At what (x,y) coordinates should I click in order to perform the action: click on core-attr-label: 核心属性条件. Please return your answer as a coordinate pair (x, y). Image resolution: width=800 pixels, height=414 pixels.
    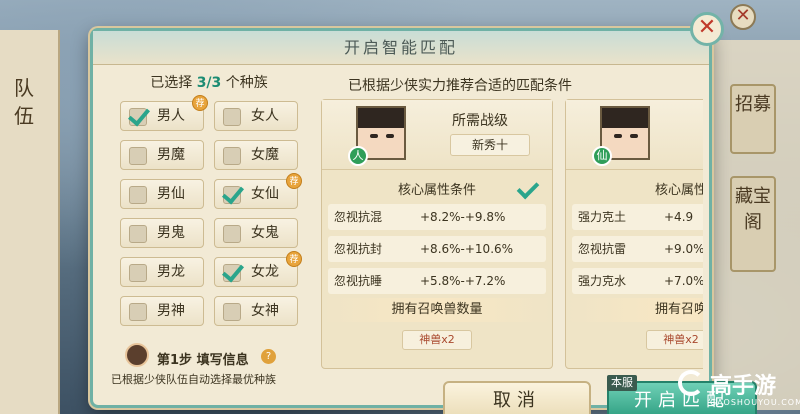
    Looking at the image, I should click on (436, 190).